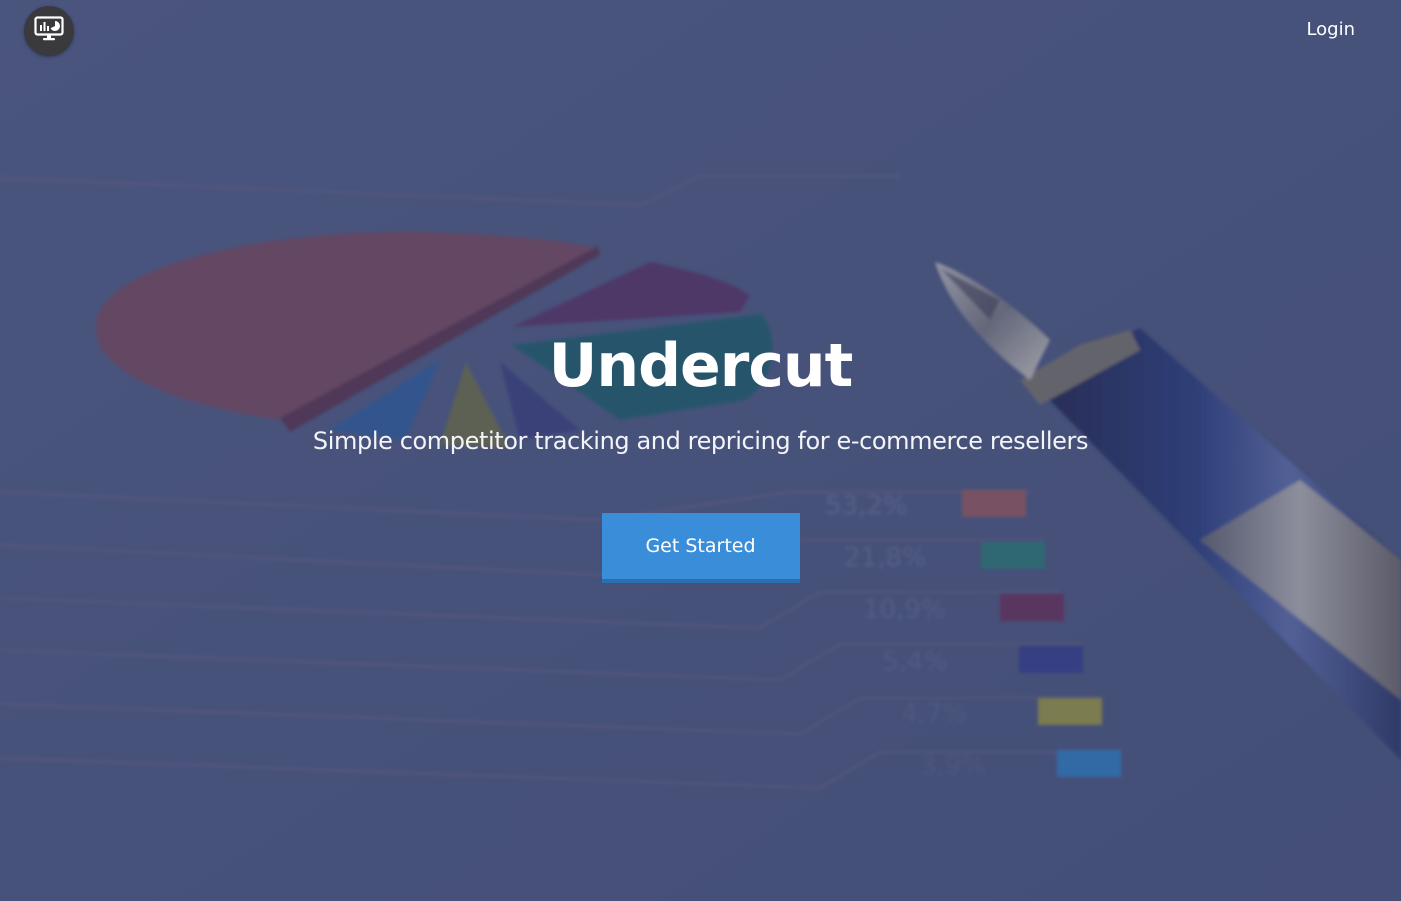 The image size is (1401, 901). Describe the element at coordinates (700, 548) in the screenshot. I see `get-started-button: Get Started` at that location.